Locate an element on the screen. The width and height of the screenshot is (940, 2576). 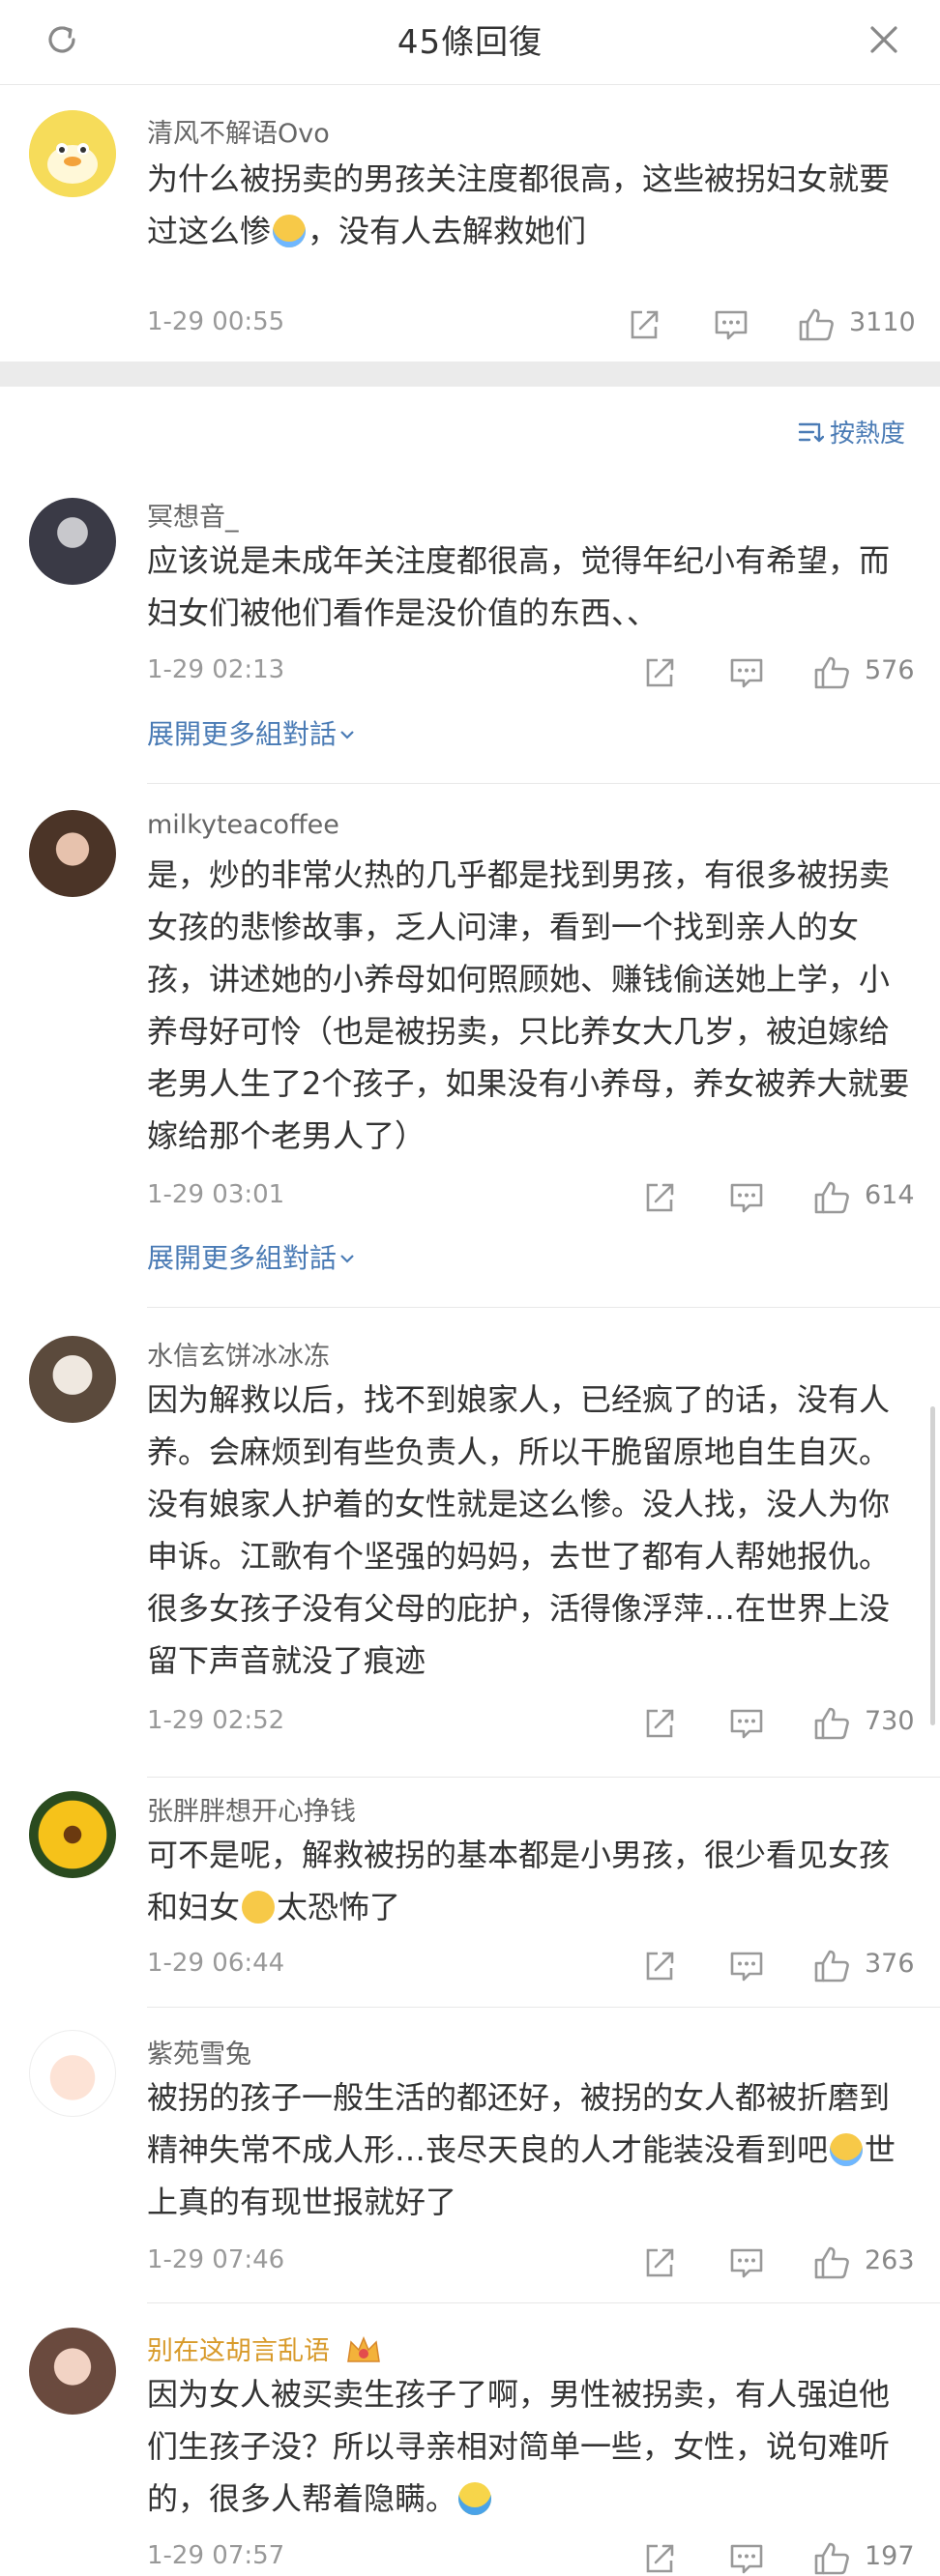
comment-meta: 1-29 02:52 730 is located at coordinates (544, 1723).